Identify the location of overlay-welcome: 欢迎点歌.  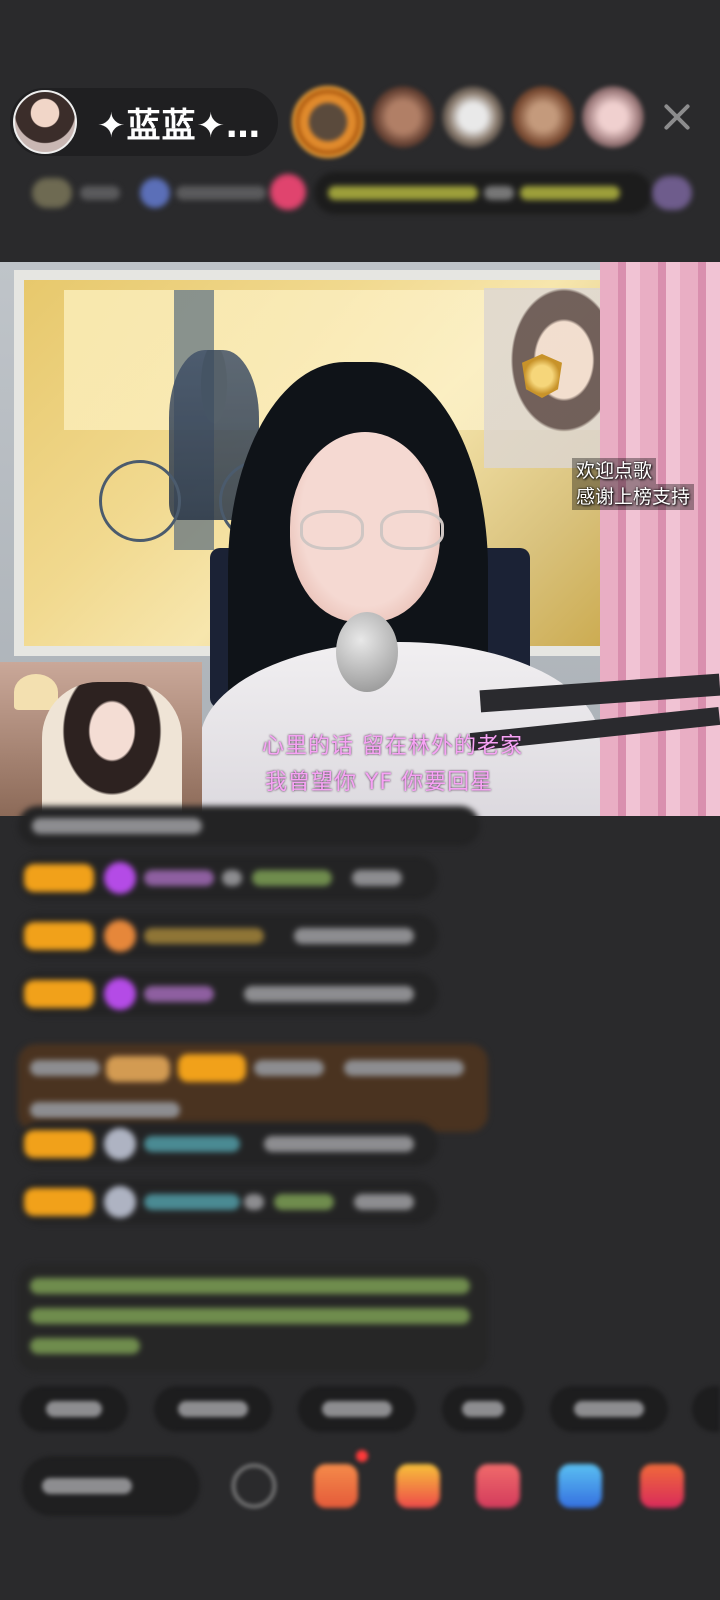
(614, 471).